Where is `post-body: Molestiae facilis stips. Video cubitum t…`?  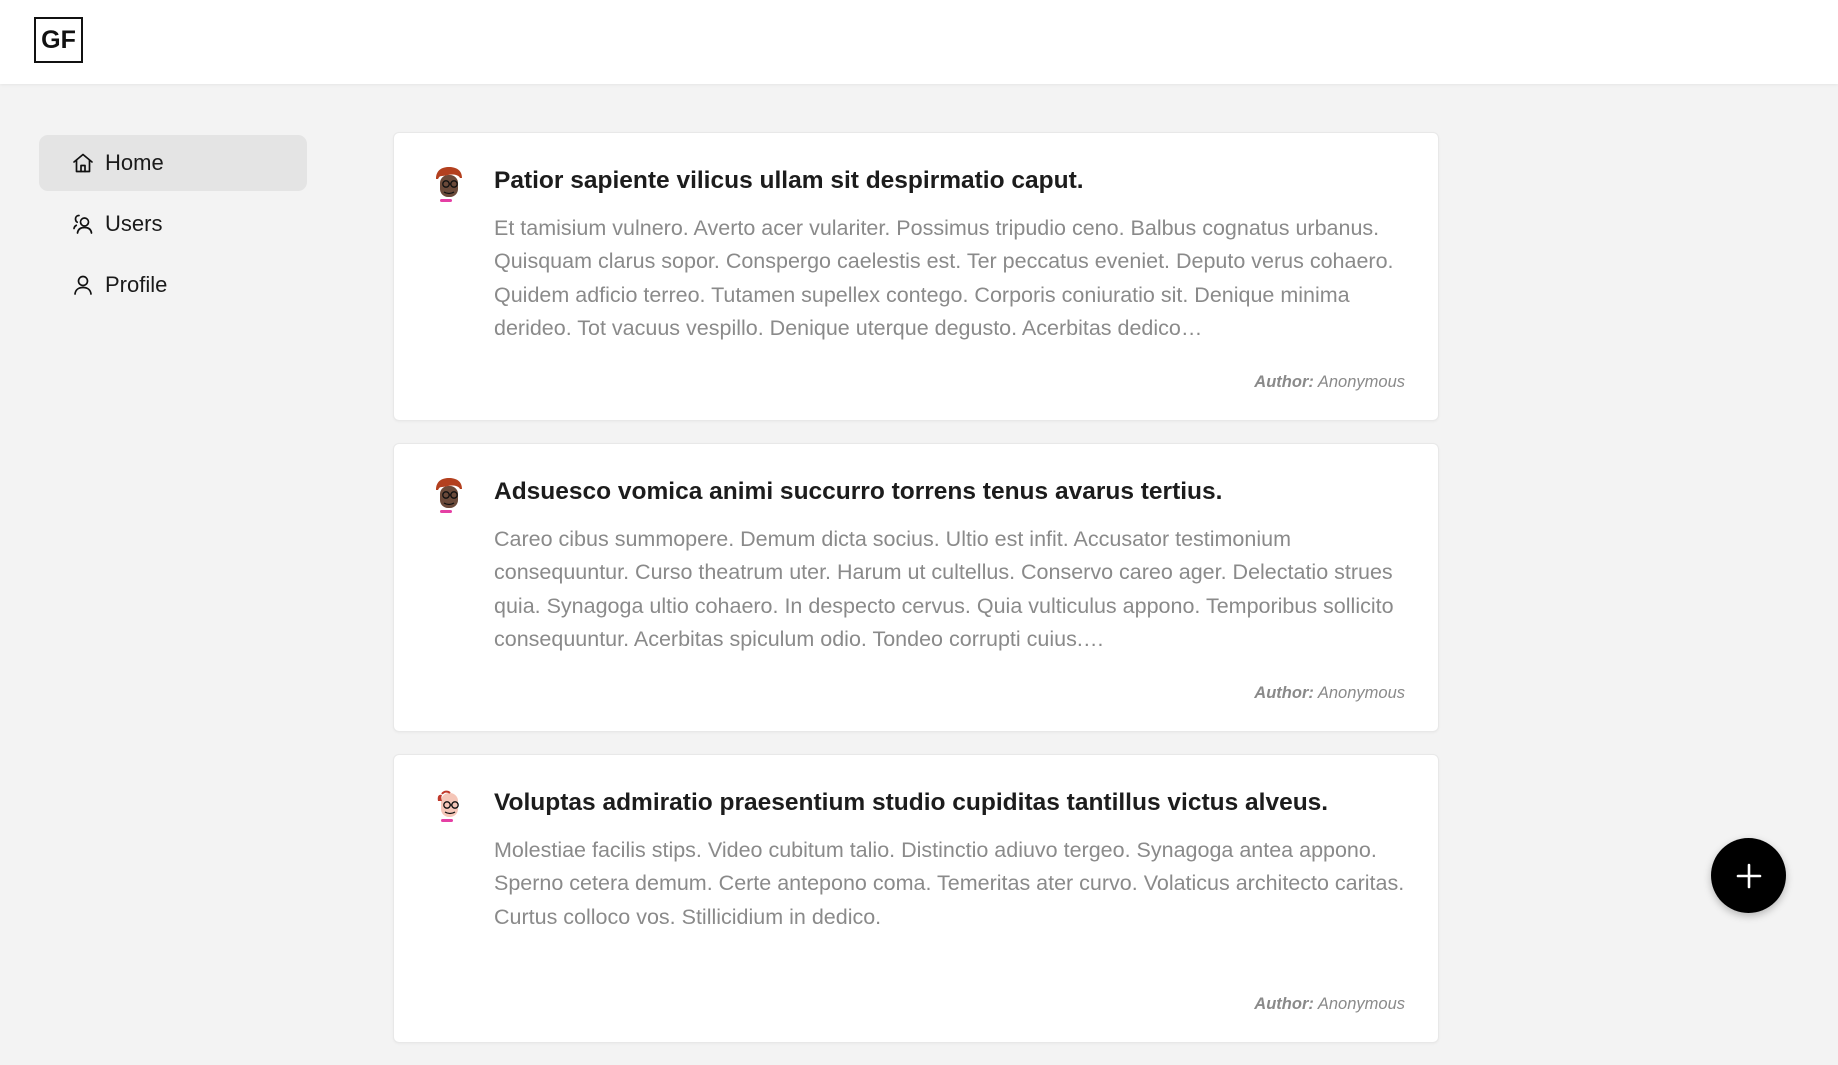
post-body: Molestiae facilis stips. Video cubitum t… is located at coordinates (949, 883).